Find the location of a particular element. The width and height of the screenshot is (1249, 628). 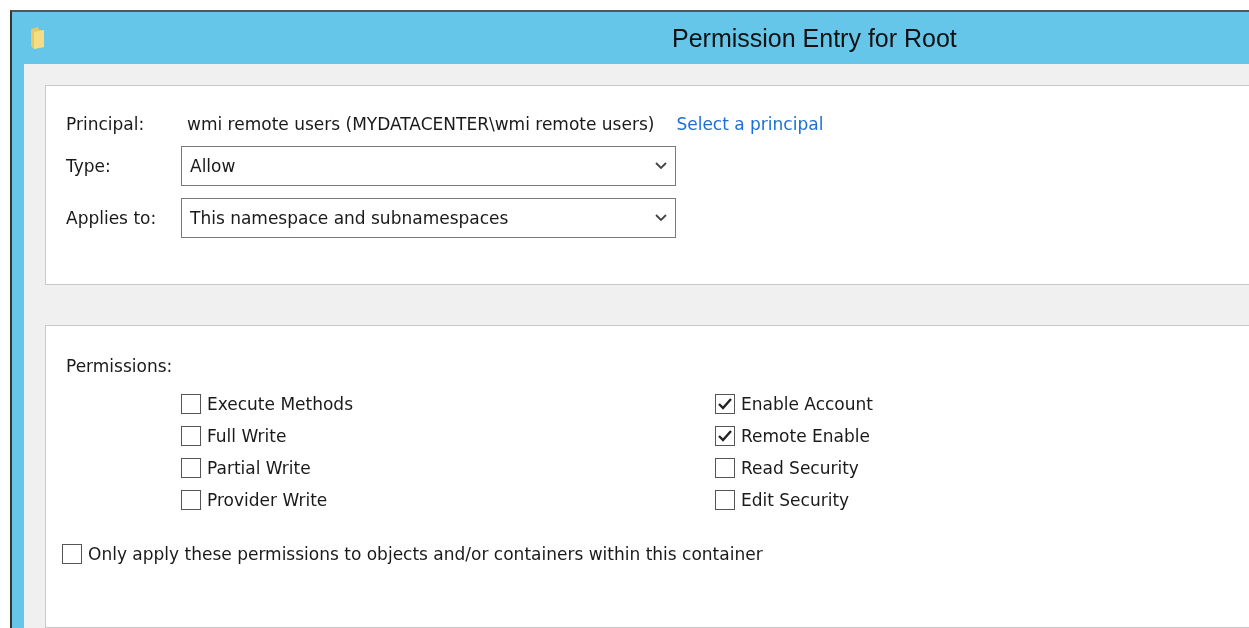

section-label: Permissions: is located at coordinates (119, 366).